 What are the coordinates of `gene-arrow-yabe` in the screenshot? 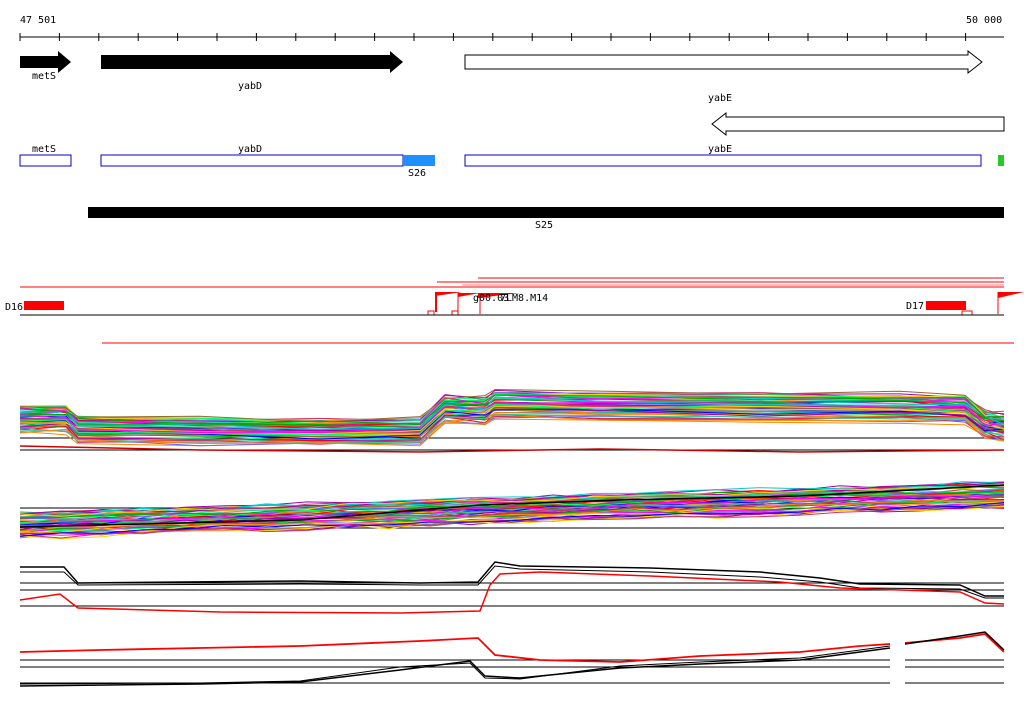 It's located at (723, 62).